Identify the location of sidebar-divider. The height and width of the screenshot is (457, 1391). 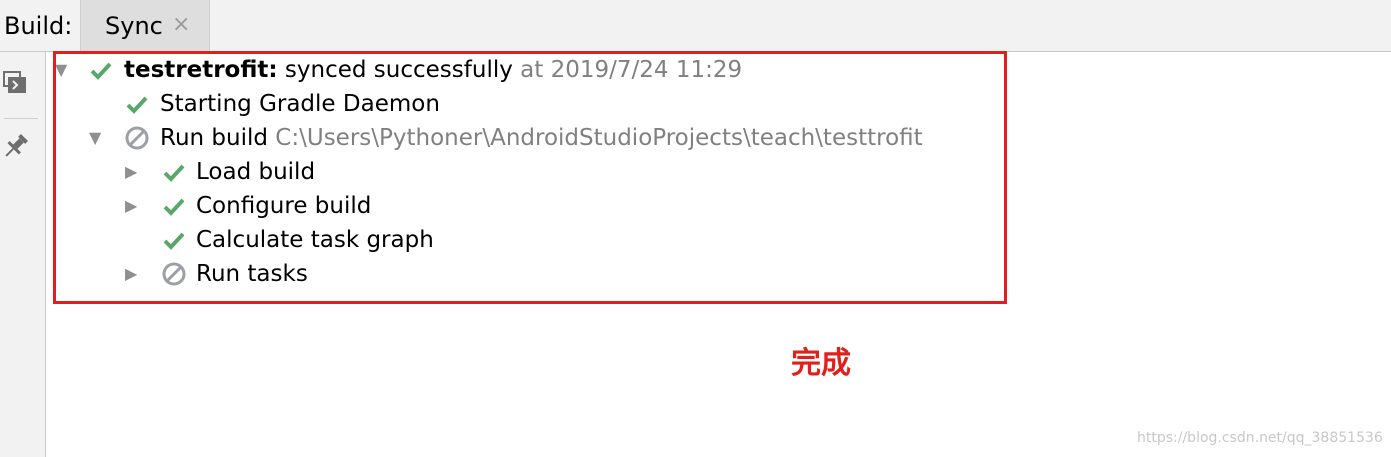
(21, 118).